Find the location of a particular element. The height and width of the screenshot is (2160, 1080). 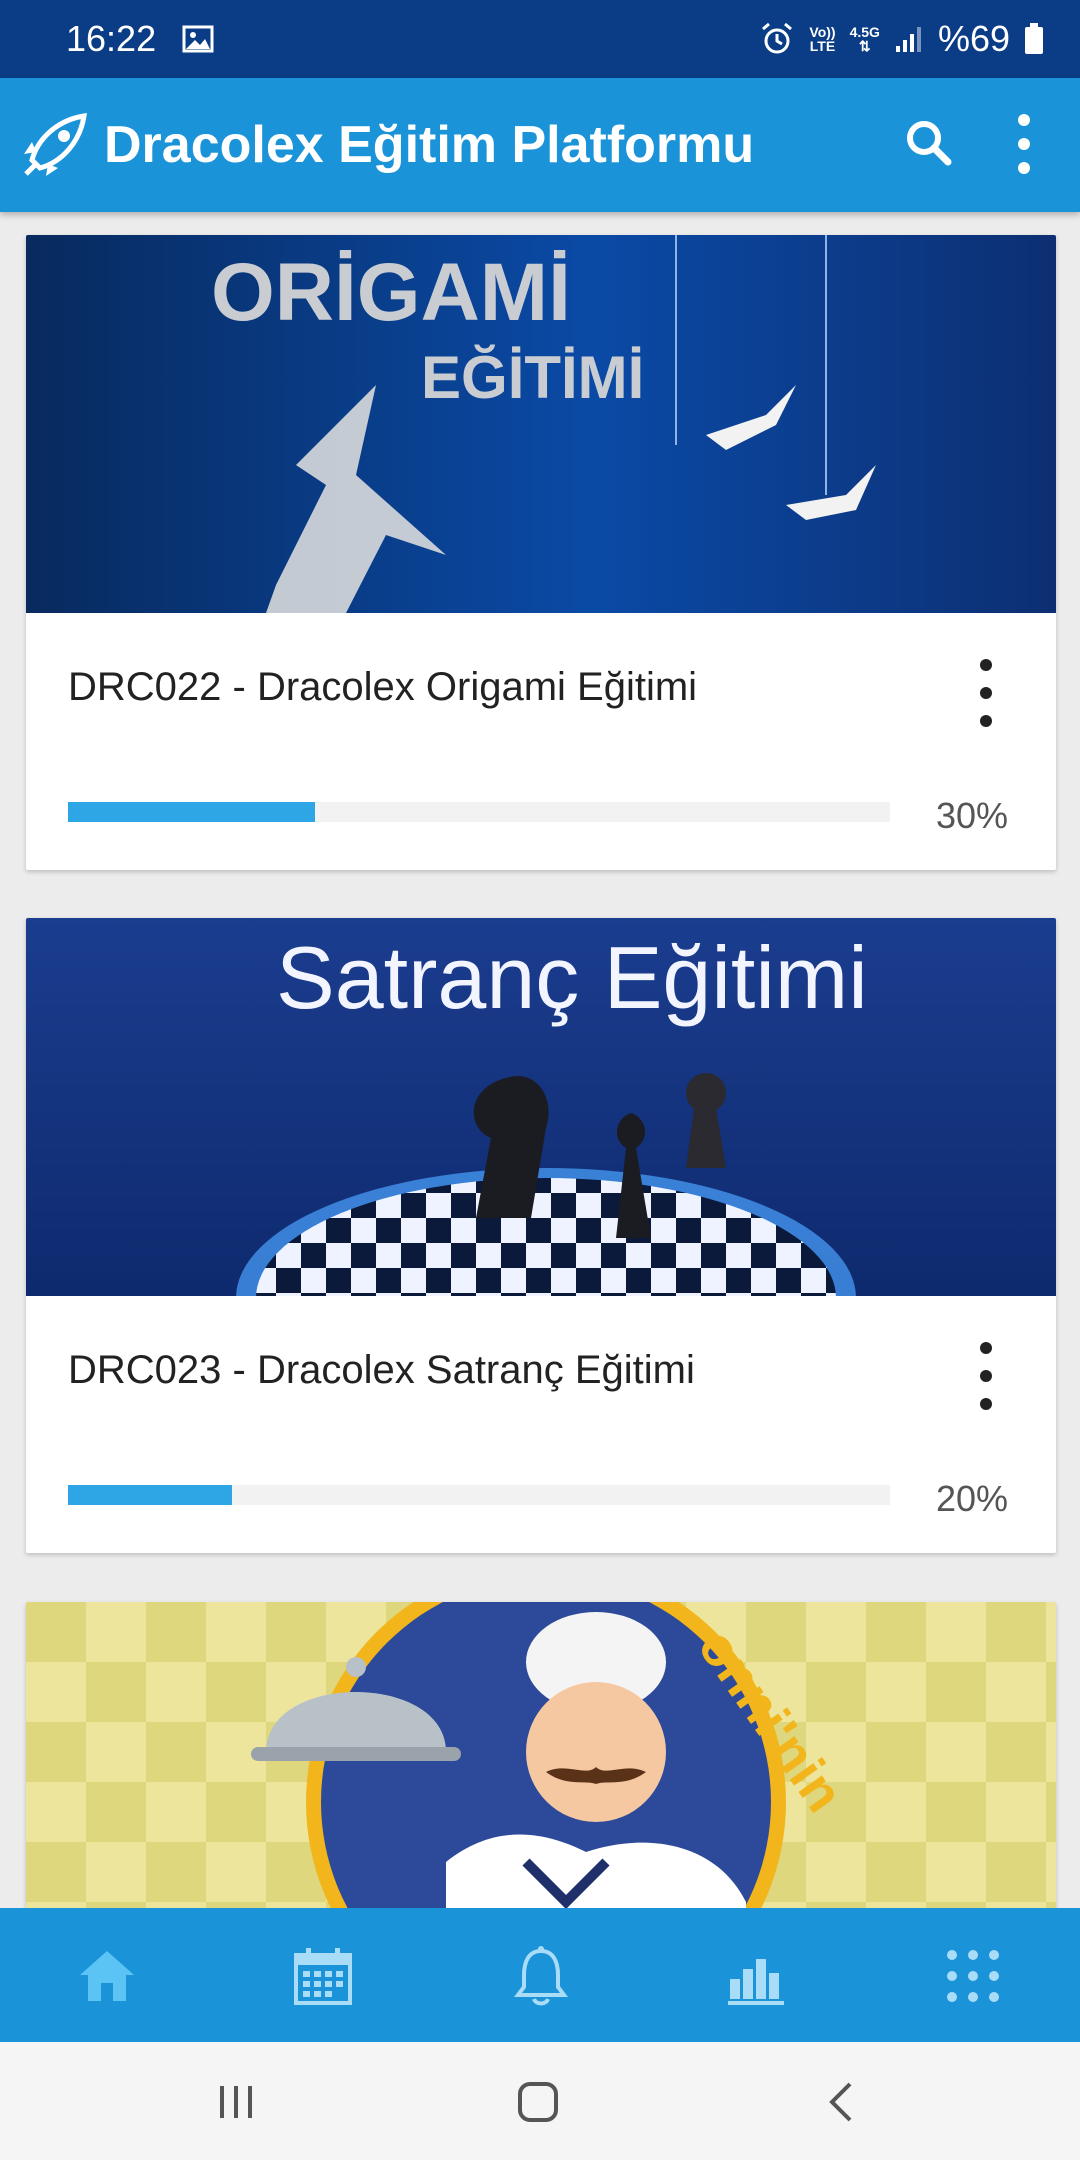

network-indicator: 4.5G ⇅ is located at coordinates (864, 39).